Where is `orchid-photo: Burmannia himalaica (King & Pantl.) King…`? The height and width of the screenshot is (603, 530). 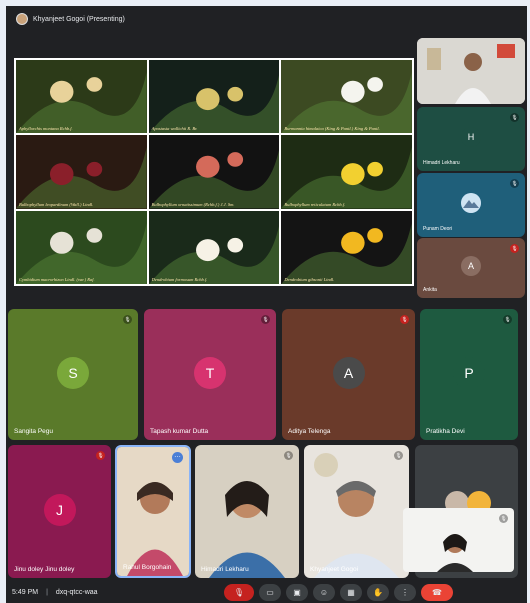 orchid-photo: Burmannia himalaica (King & Pantl.) King… is located at coordinates (346, 97).